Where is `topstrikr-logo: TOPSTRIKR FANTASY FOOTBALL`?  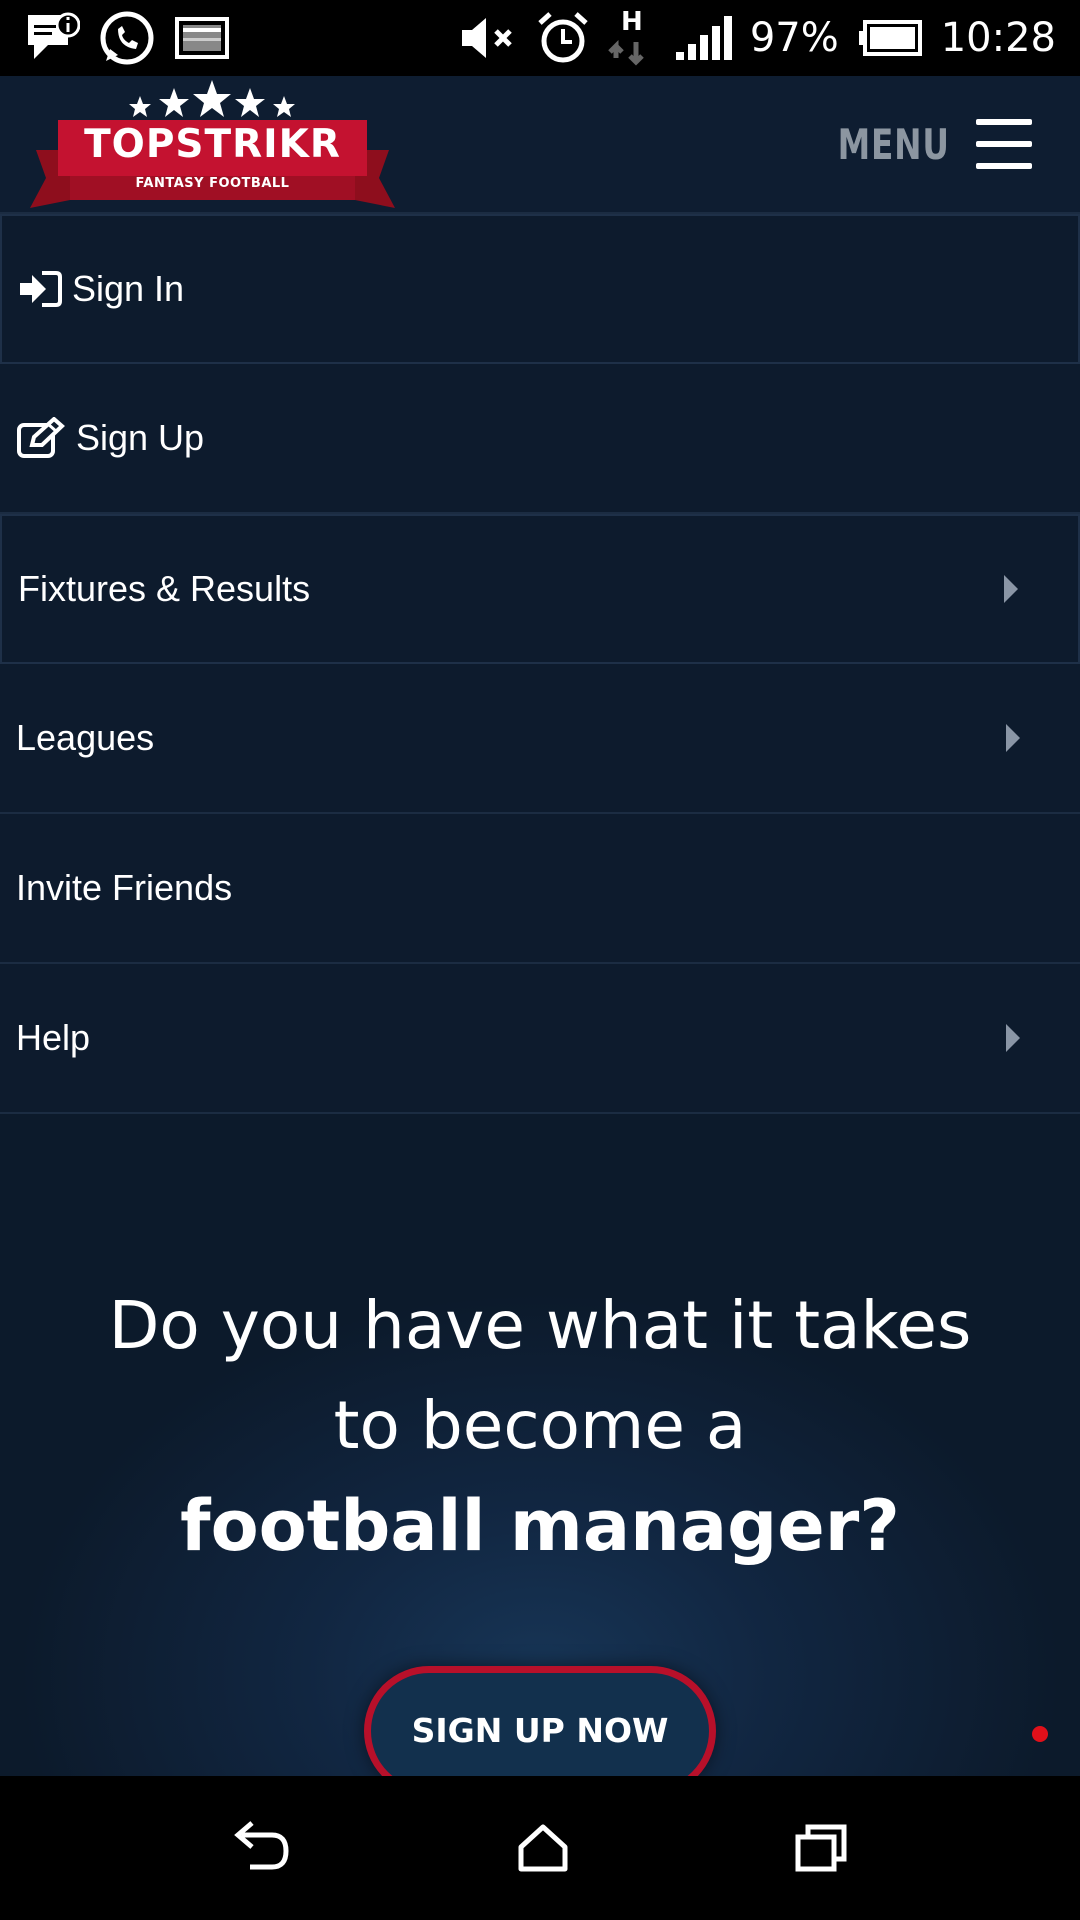
topstrikr-logo: TOPSTRIKR FANTASY FOOTBALL is located at coordinates (212, 144).